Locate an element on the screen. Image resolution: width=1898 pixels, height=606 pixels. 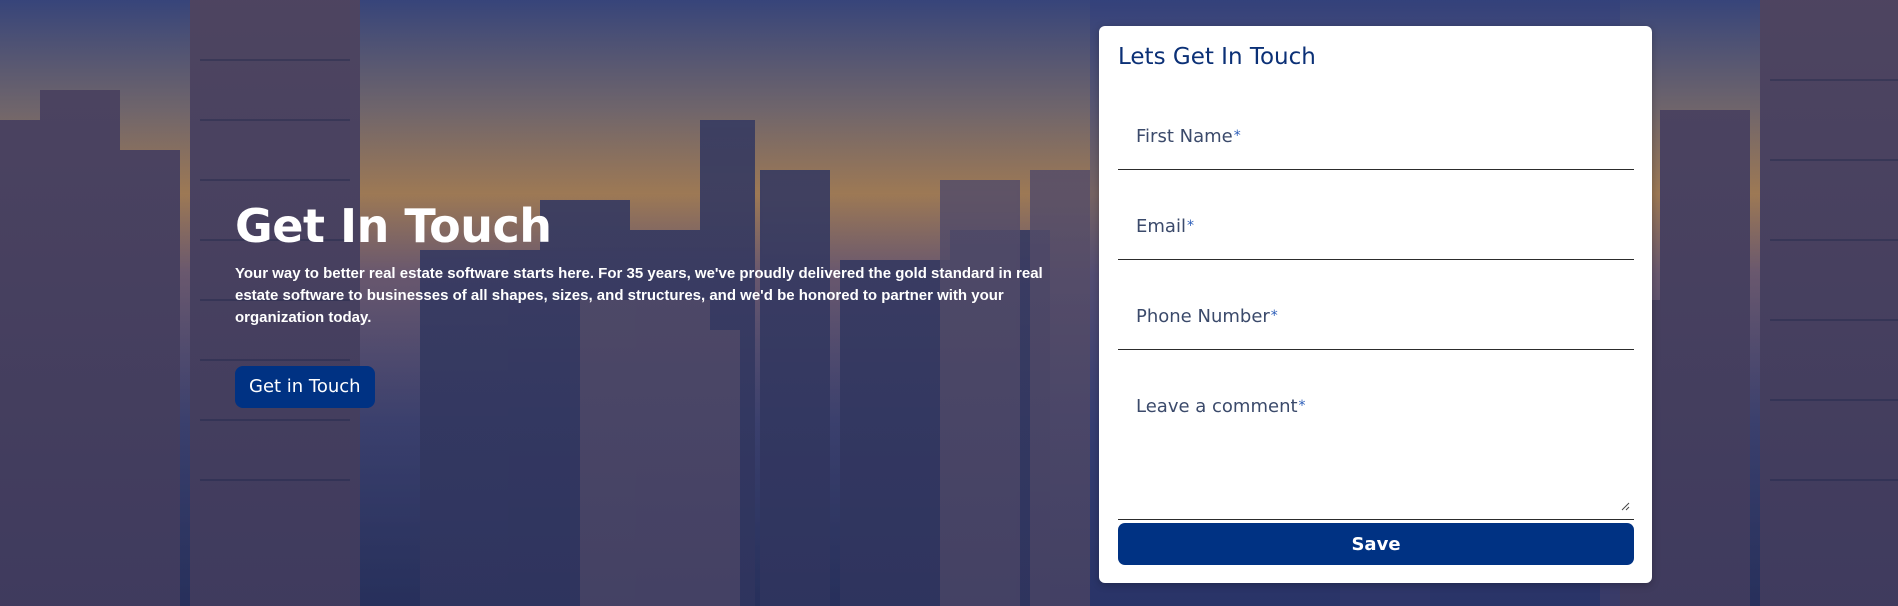
form-title: Lets Get In Touch is located at coordinates (1217, 57).